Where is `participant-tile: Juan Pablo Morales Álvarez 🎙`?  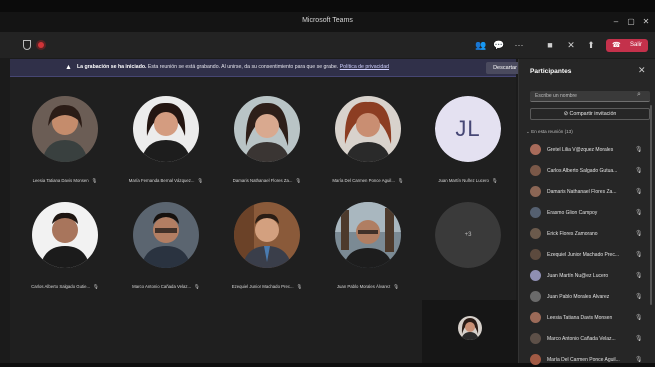
participant-tile: Juan Pablo Morales Álvarez 🎙 is located at coordinates (368, 240).